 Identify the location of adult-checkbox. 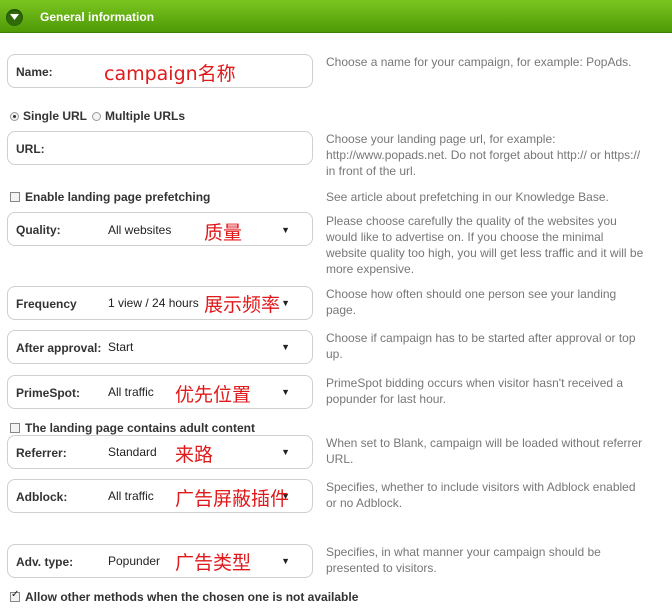
(15, 428).